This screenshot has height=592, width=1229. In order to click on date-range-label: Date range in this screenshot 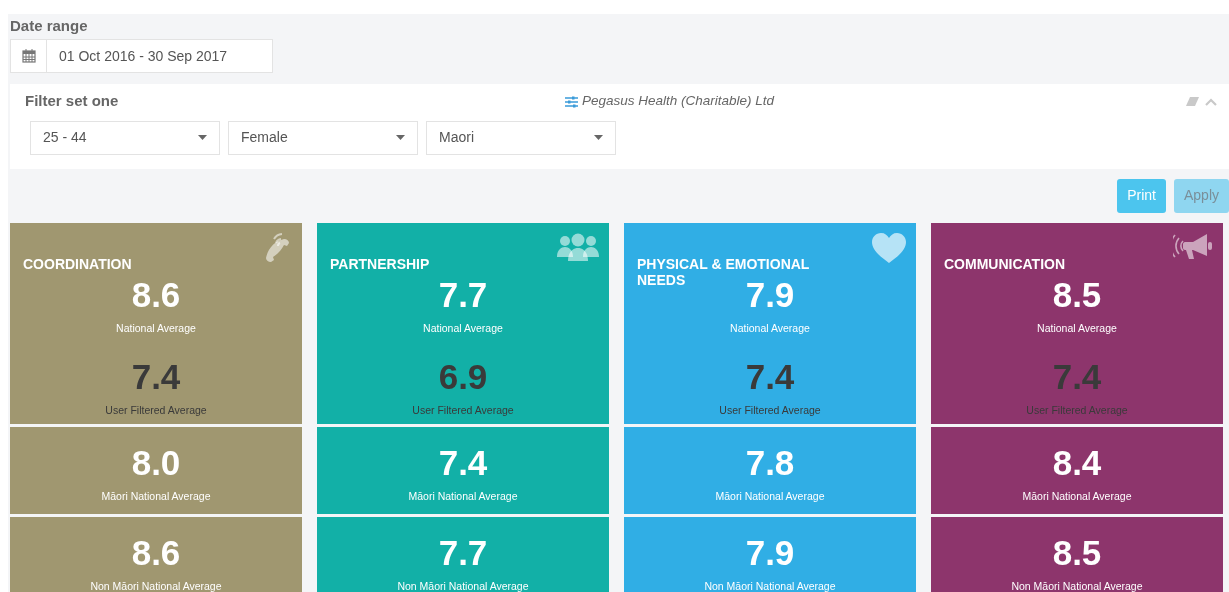, I will do `click(49, 26)`.